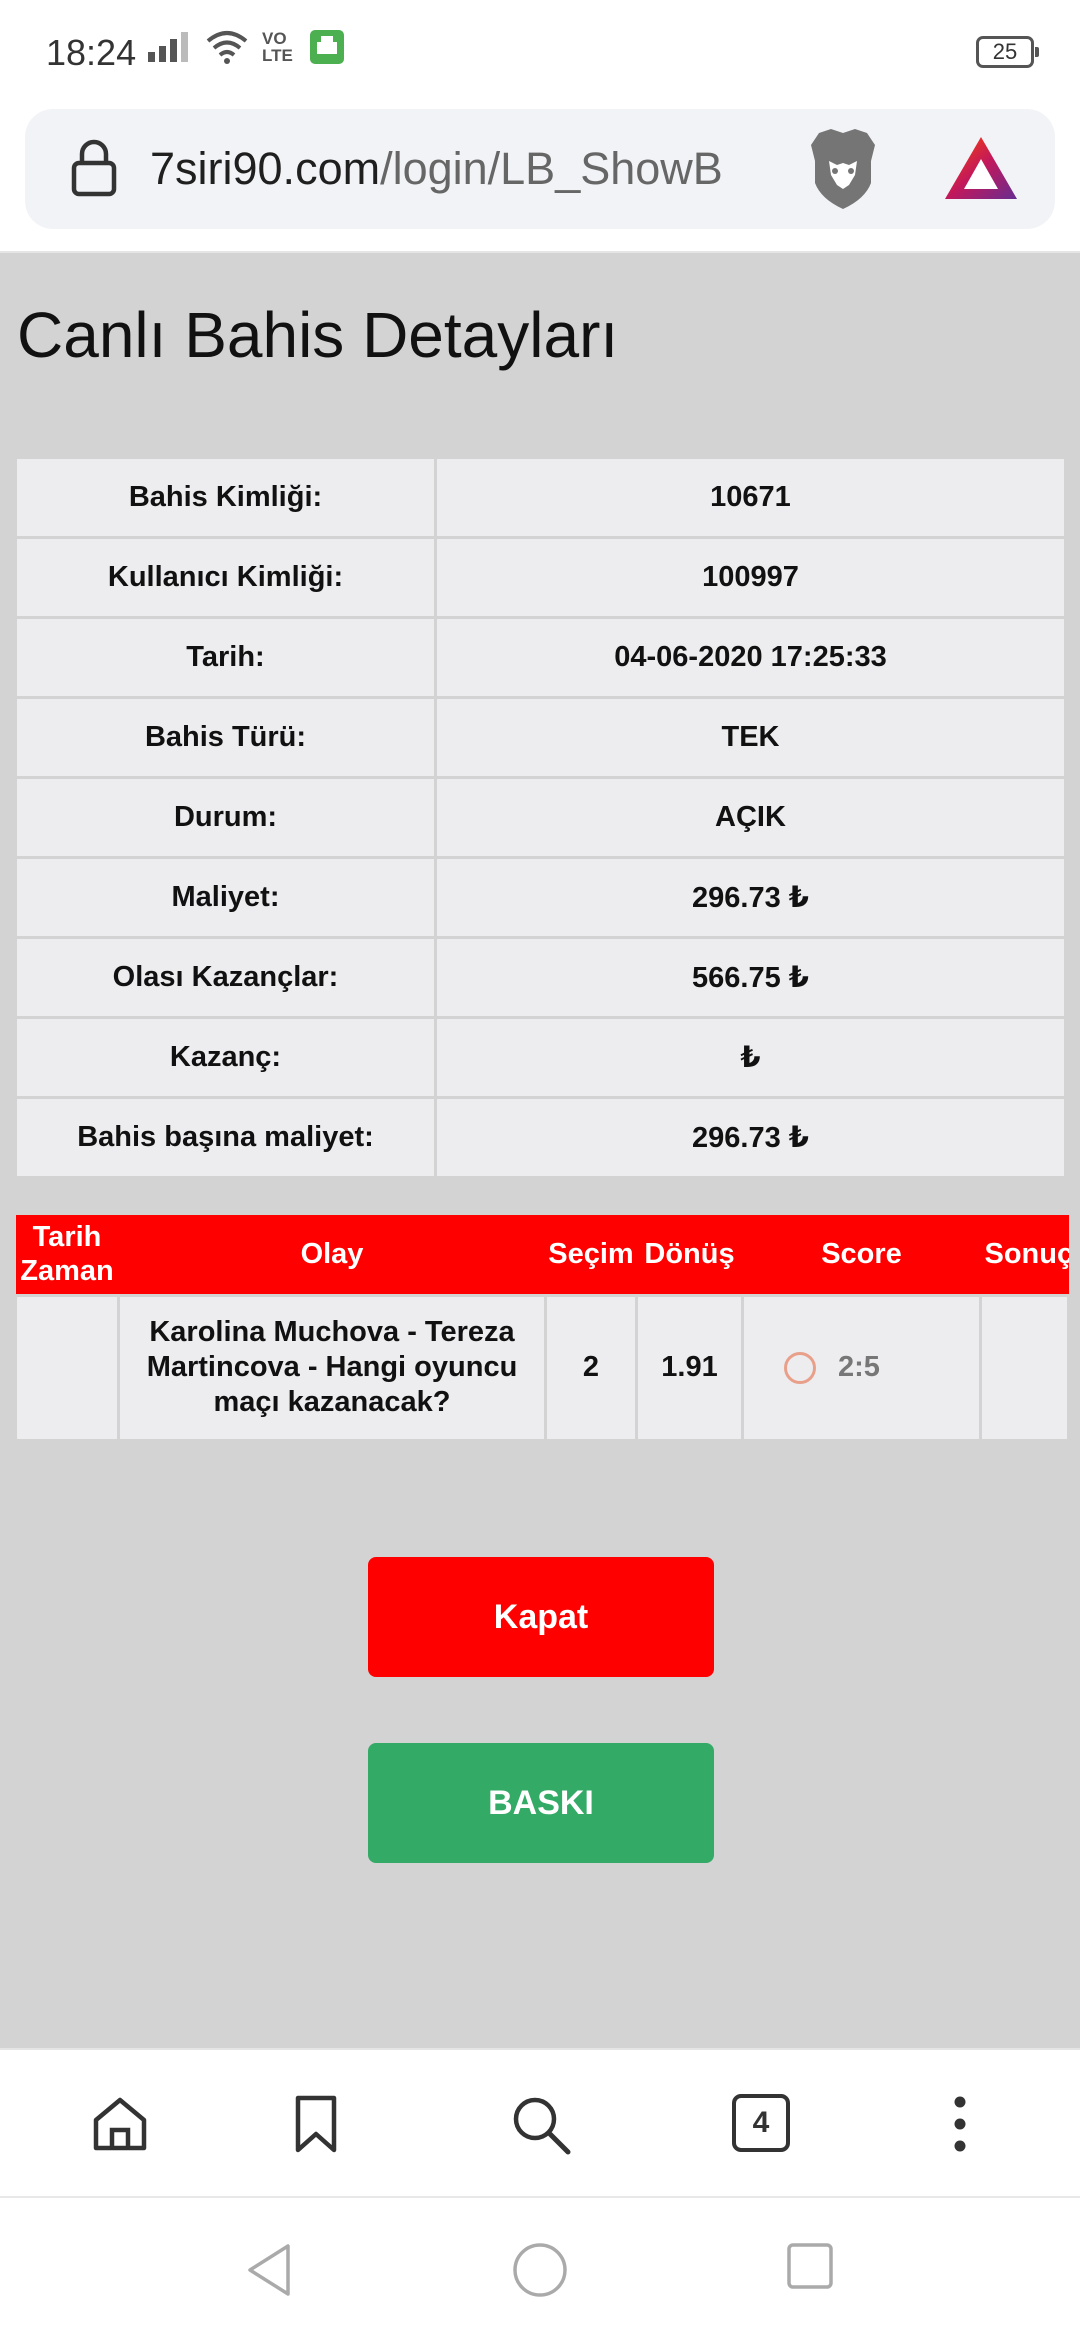 This screenshot has height=2340, width=1080. I want to click on detail-row: Kullanıcı Kimliği: 100997, so click(540, 577).